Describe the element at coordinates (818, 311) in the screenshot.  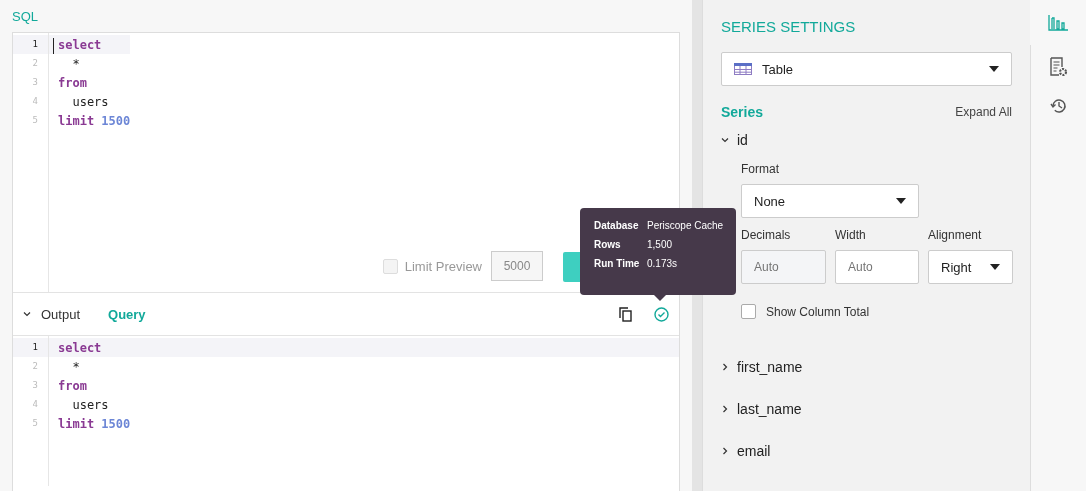
I see `column-total-label: Show Column Total` at that location.